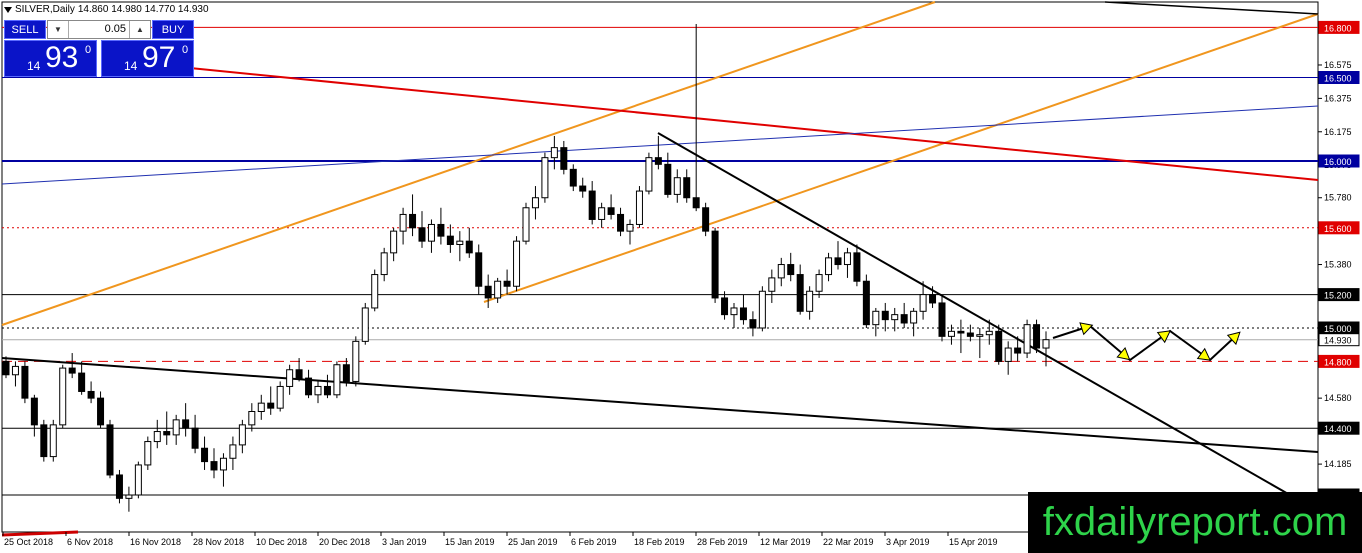  What do you see at coordinates (28, 542) in the screenshot?
I see `time-tick-label: 25 Oct 2018` at bounding box center [28, 542].